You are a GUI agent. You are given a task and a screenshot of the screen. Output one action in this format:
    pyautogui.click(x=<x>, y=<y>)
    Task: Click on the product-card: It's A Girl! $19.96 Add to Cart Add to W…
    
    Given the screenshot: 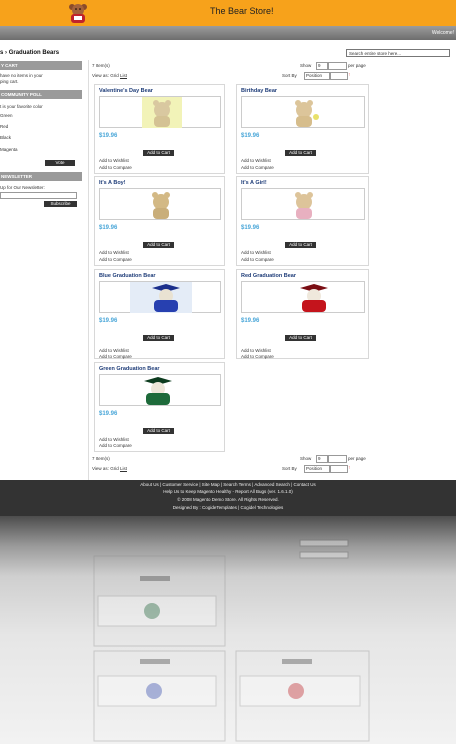 What is the action you would take?
    pyautogui.click(x=302, y=221)
    